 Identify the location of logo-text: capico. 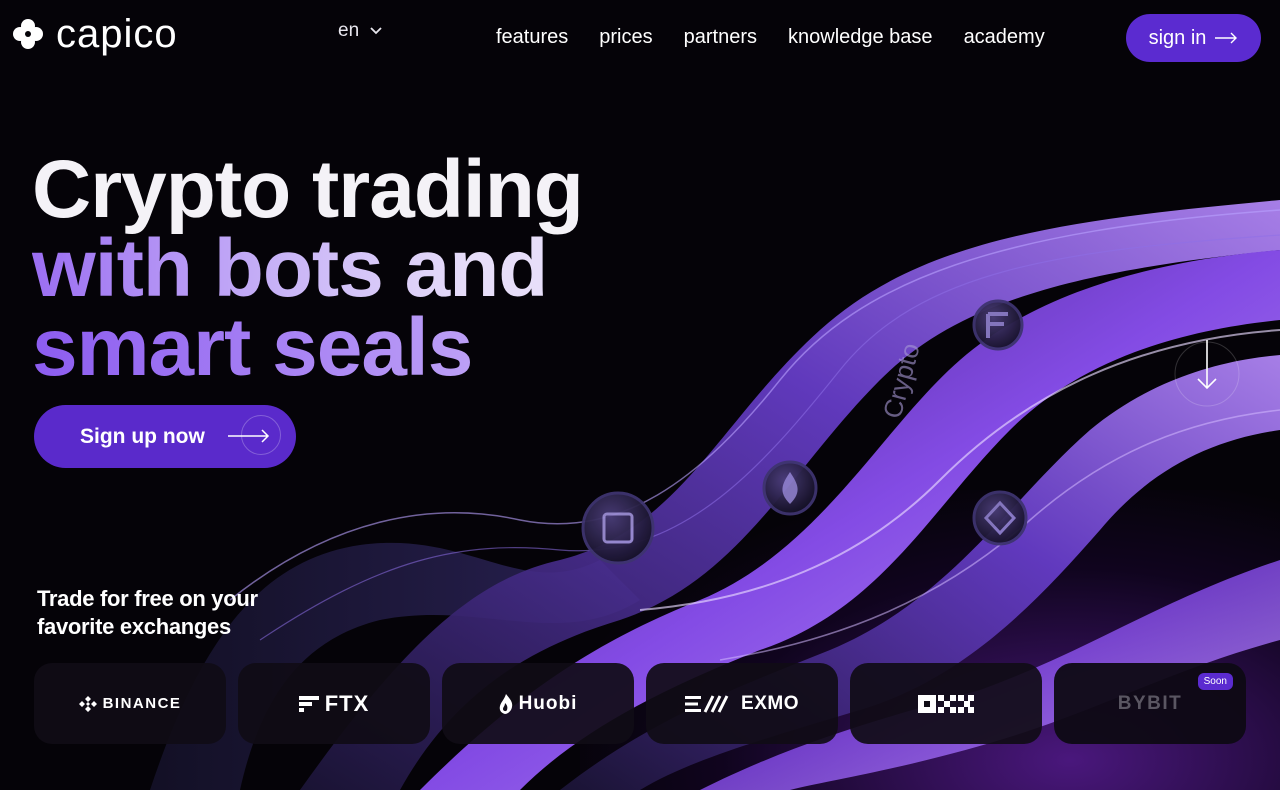
(117, 34).